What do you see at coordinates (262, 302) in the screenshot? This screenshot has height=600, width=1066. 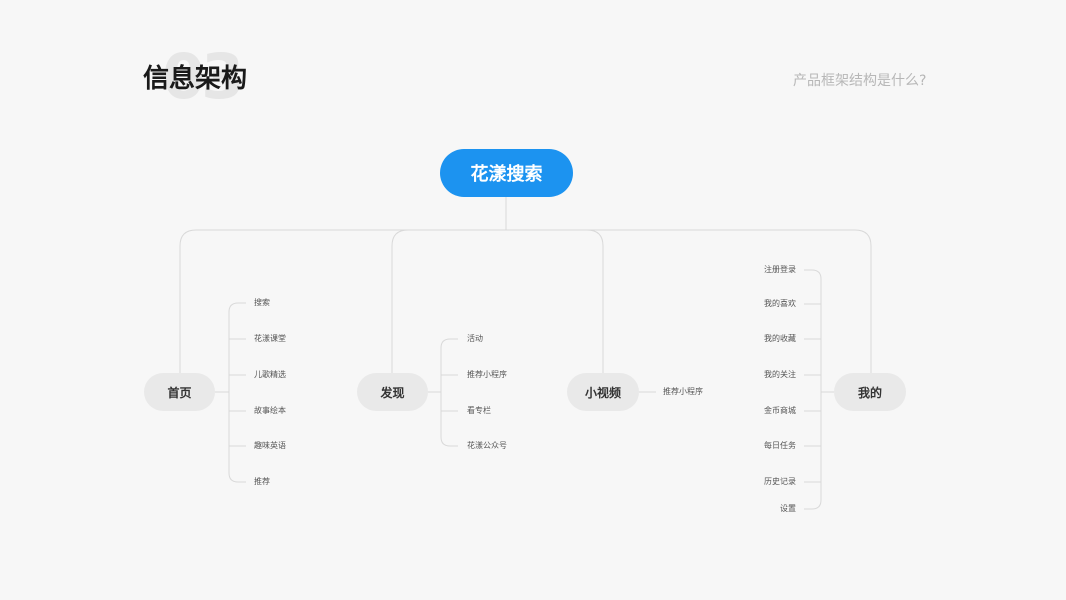 I see `home-item: 搜索` at bounding box center [262, 302].